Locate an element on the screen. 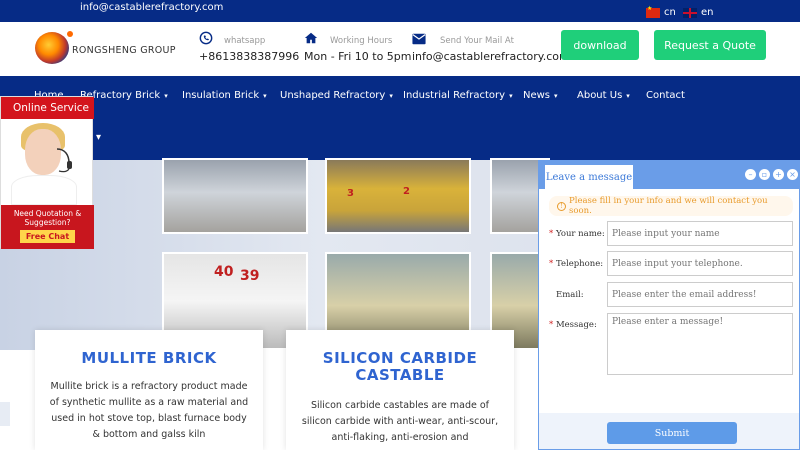  nav-item-insulation-brick: Insulation Brick ▾ is located at coordinates (224, 95).